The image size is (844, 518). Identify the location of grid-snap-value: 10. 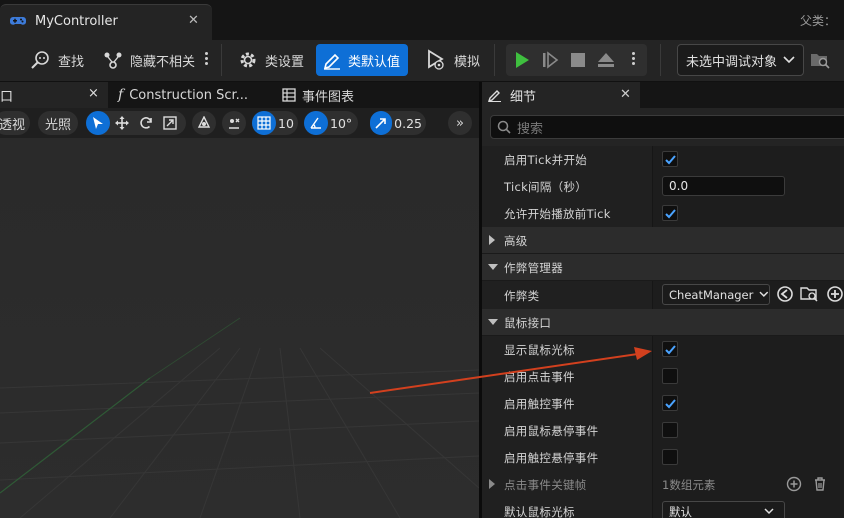
(286, 123).